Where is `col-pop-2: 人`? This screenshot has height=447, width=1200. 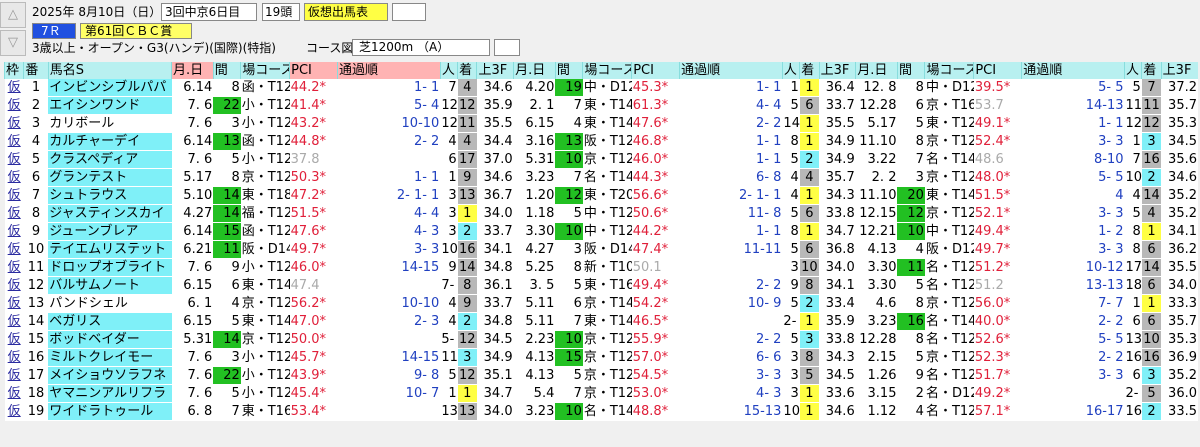 col-pop-2: 人 is located at coordinates (790, 70).